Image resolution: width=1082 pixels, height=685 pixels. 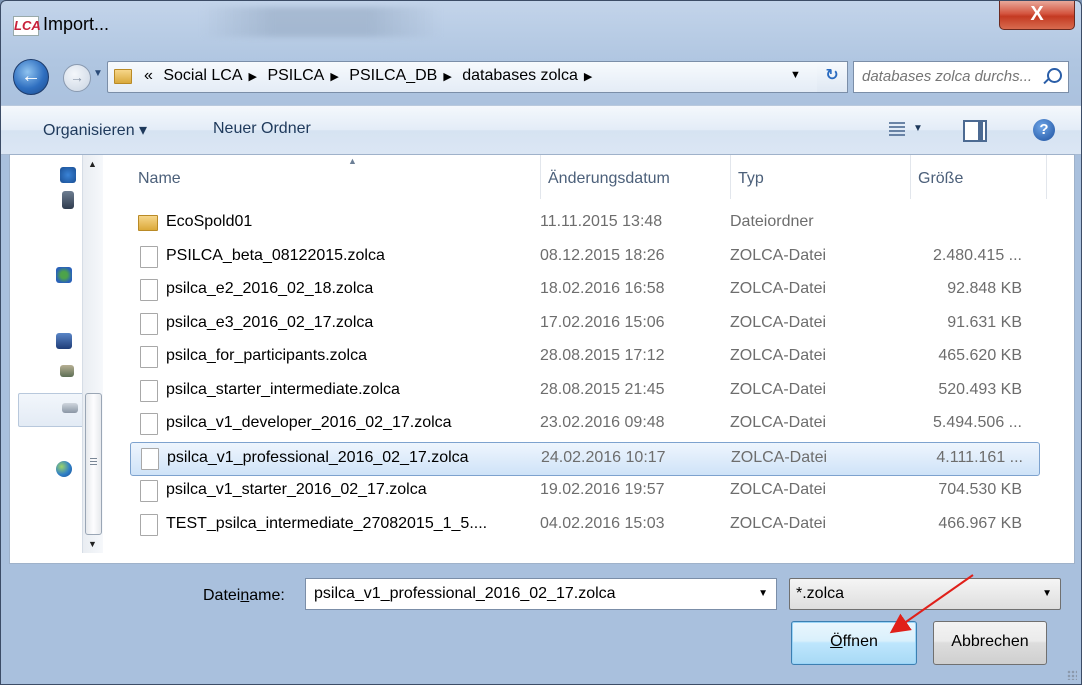 I want to click on close-button: X, so click(x=1037, y=15).